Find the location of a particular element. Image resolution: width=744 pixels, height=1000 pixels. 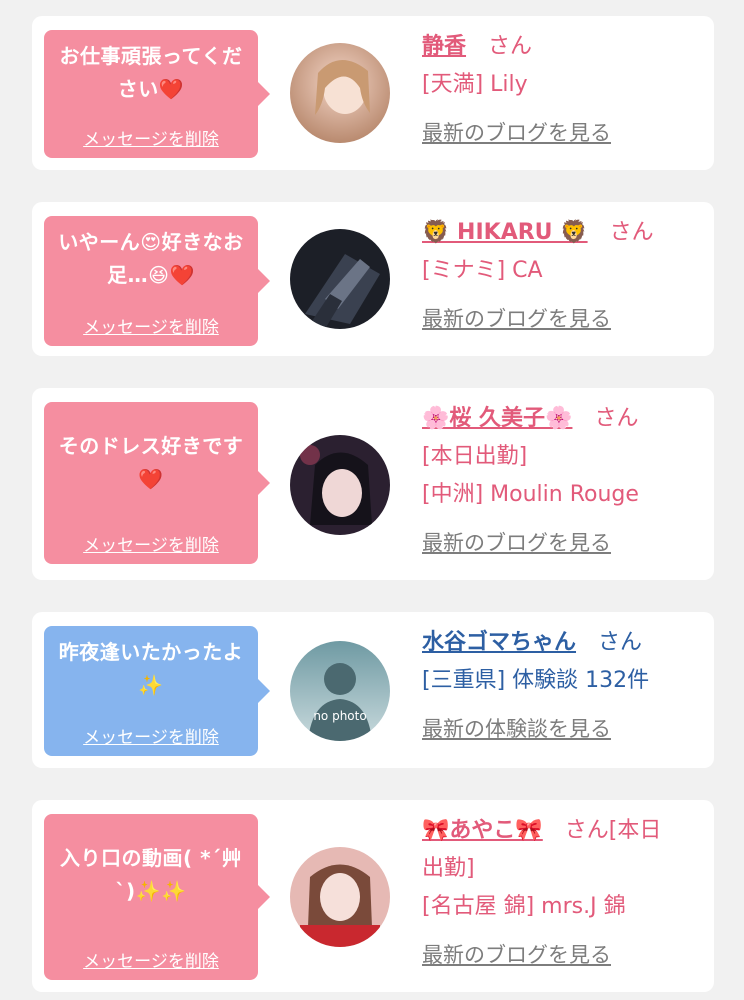

sender-name-link: 🎀あやこ🎀 is located at coordinates (482, 830).